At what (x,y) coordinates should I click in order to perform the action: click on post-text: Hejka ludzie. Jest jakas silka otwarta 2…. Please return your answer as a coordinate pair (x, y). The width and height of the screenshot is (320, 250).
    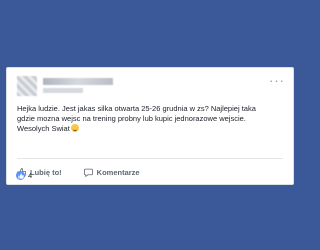
    Looking at the image, I should click on (150, 119).